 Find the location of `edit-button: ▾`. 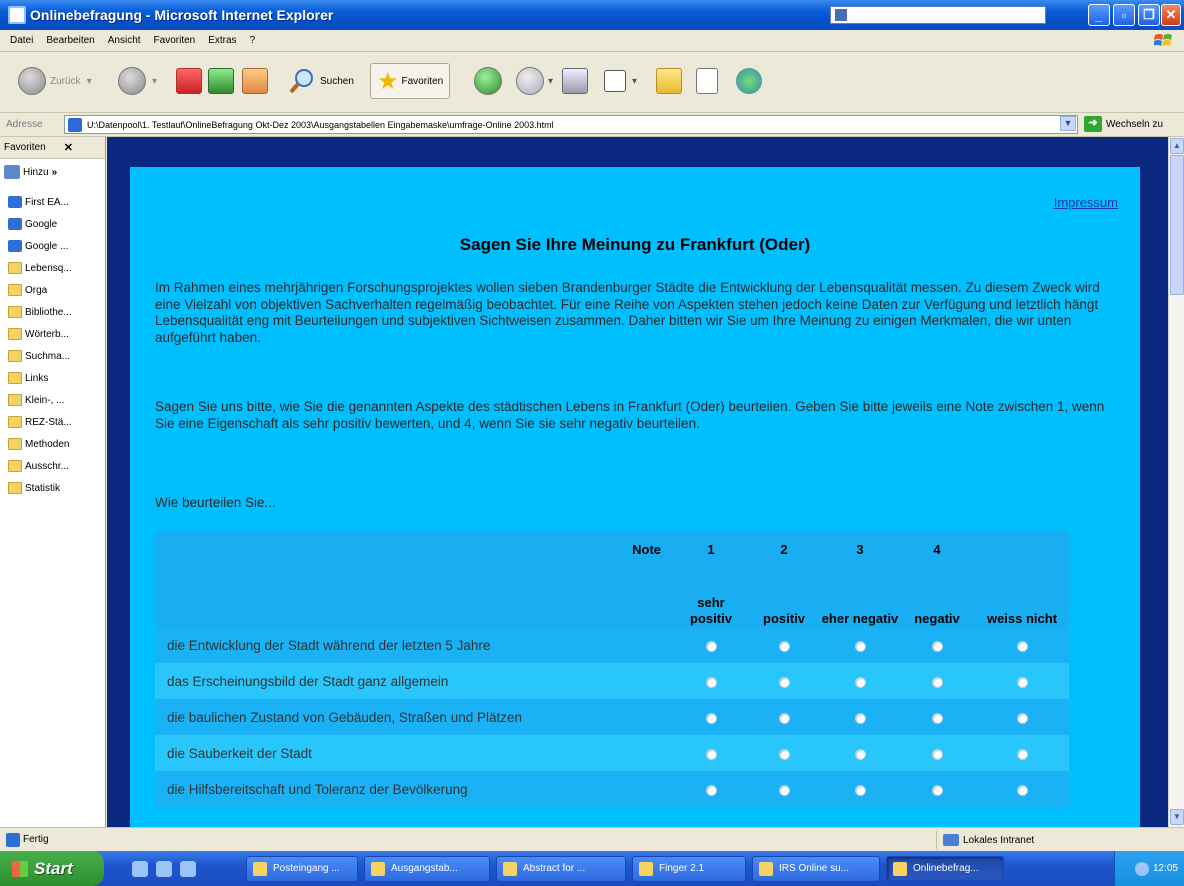

edit-button: ▾ is located at coordinates (620, 81).